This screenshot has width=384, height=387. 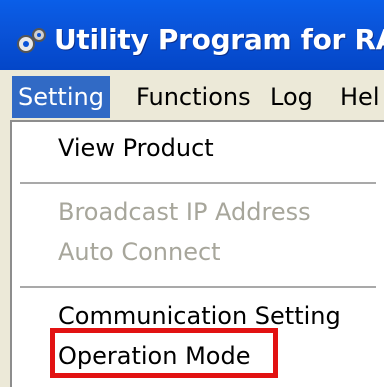 I want to click on utility-gear-icon, so click(x=31, y=40).